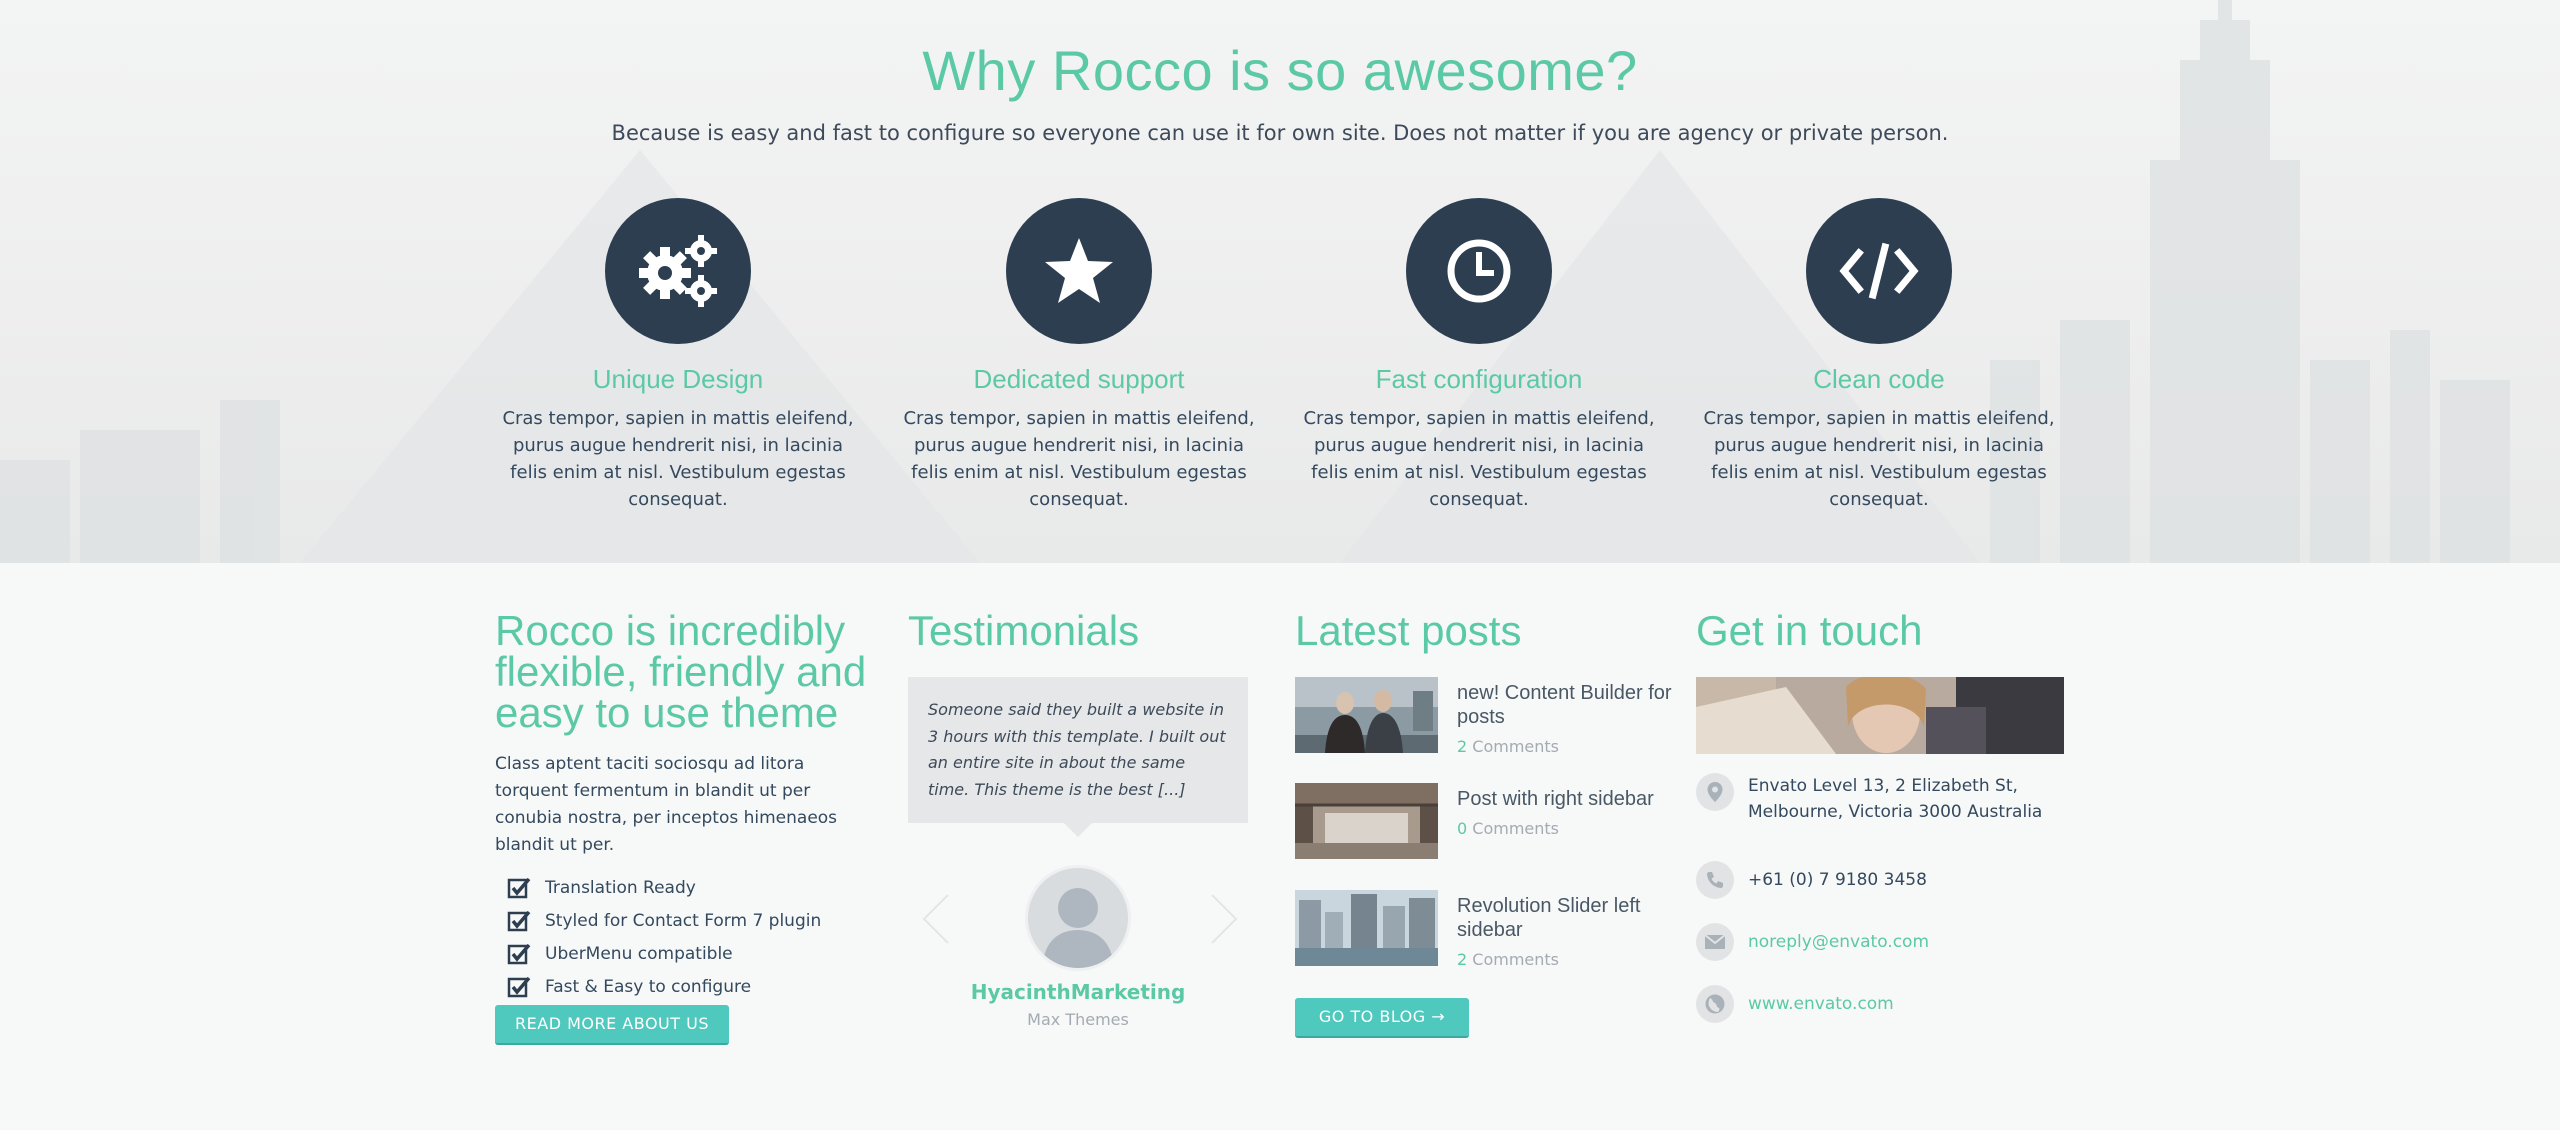  I want to click on star-icon, so click(1079, 270).